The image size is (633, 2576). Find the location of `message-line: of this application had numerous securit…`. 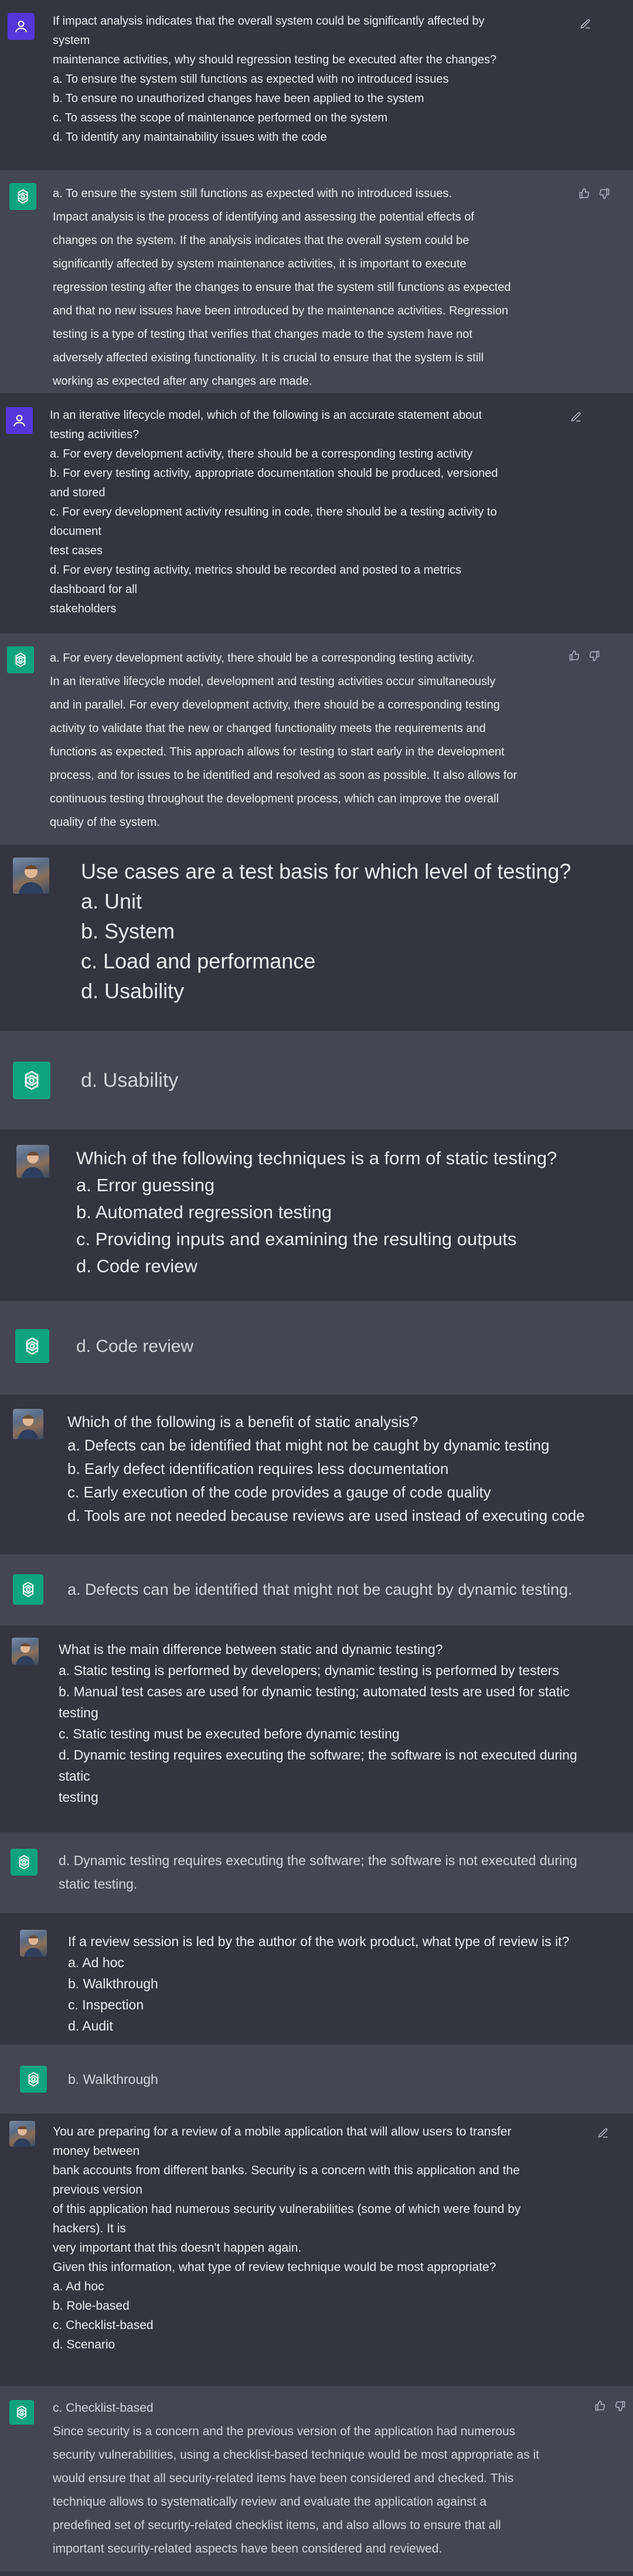

message-line: of this application had numerous securit… is located at coordinates (287, 2209).